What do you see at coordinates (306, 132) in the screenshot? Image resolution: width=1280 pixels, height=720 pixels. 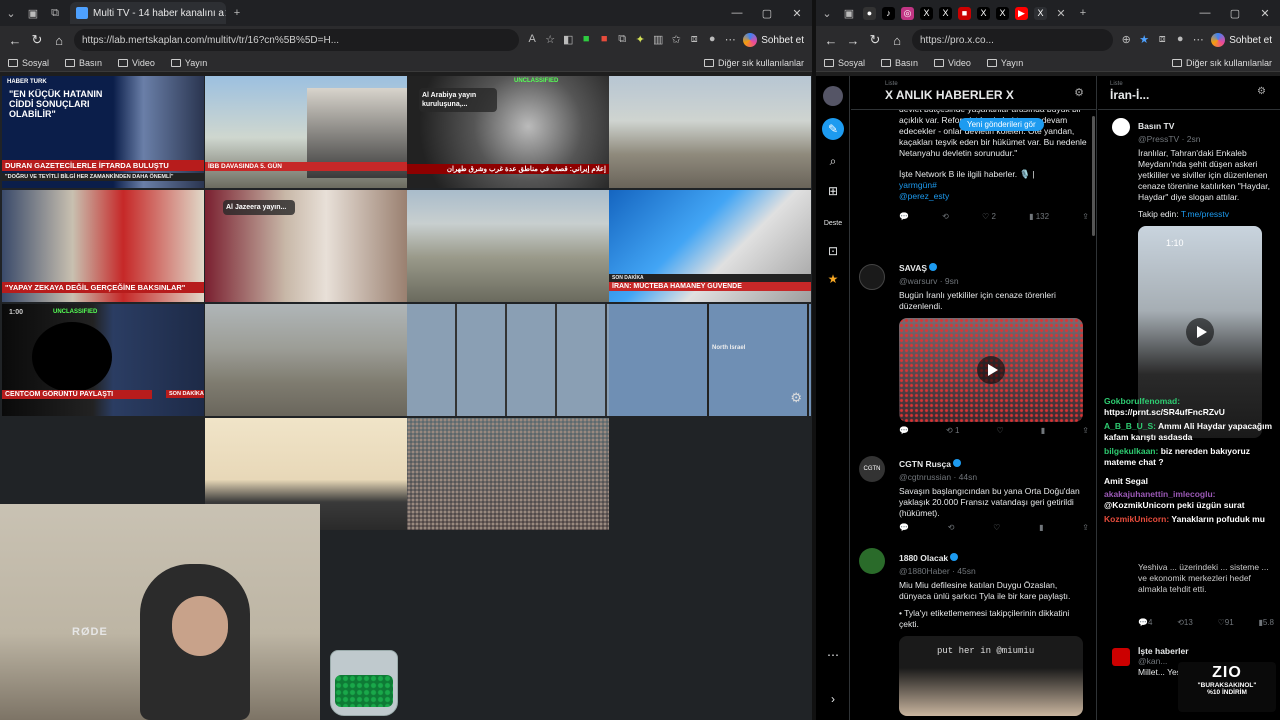 I see `tv-cell-2: İBB DAVASINDA 5. GÜN` at bounding box center [306, 132].